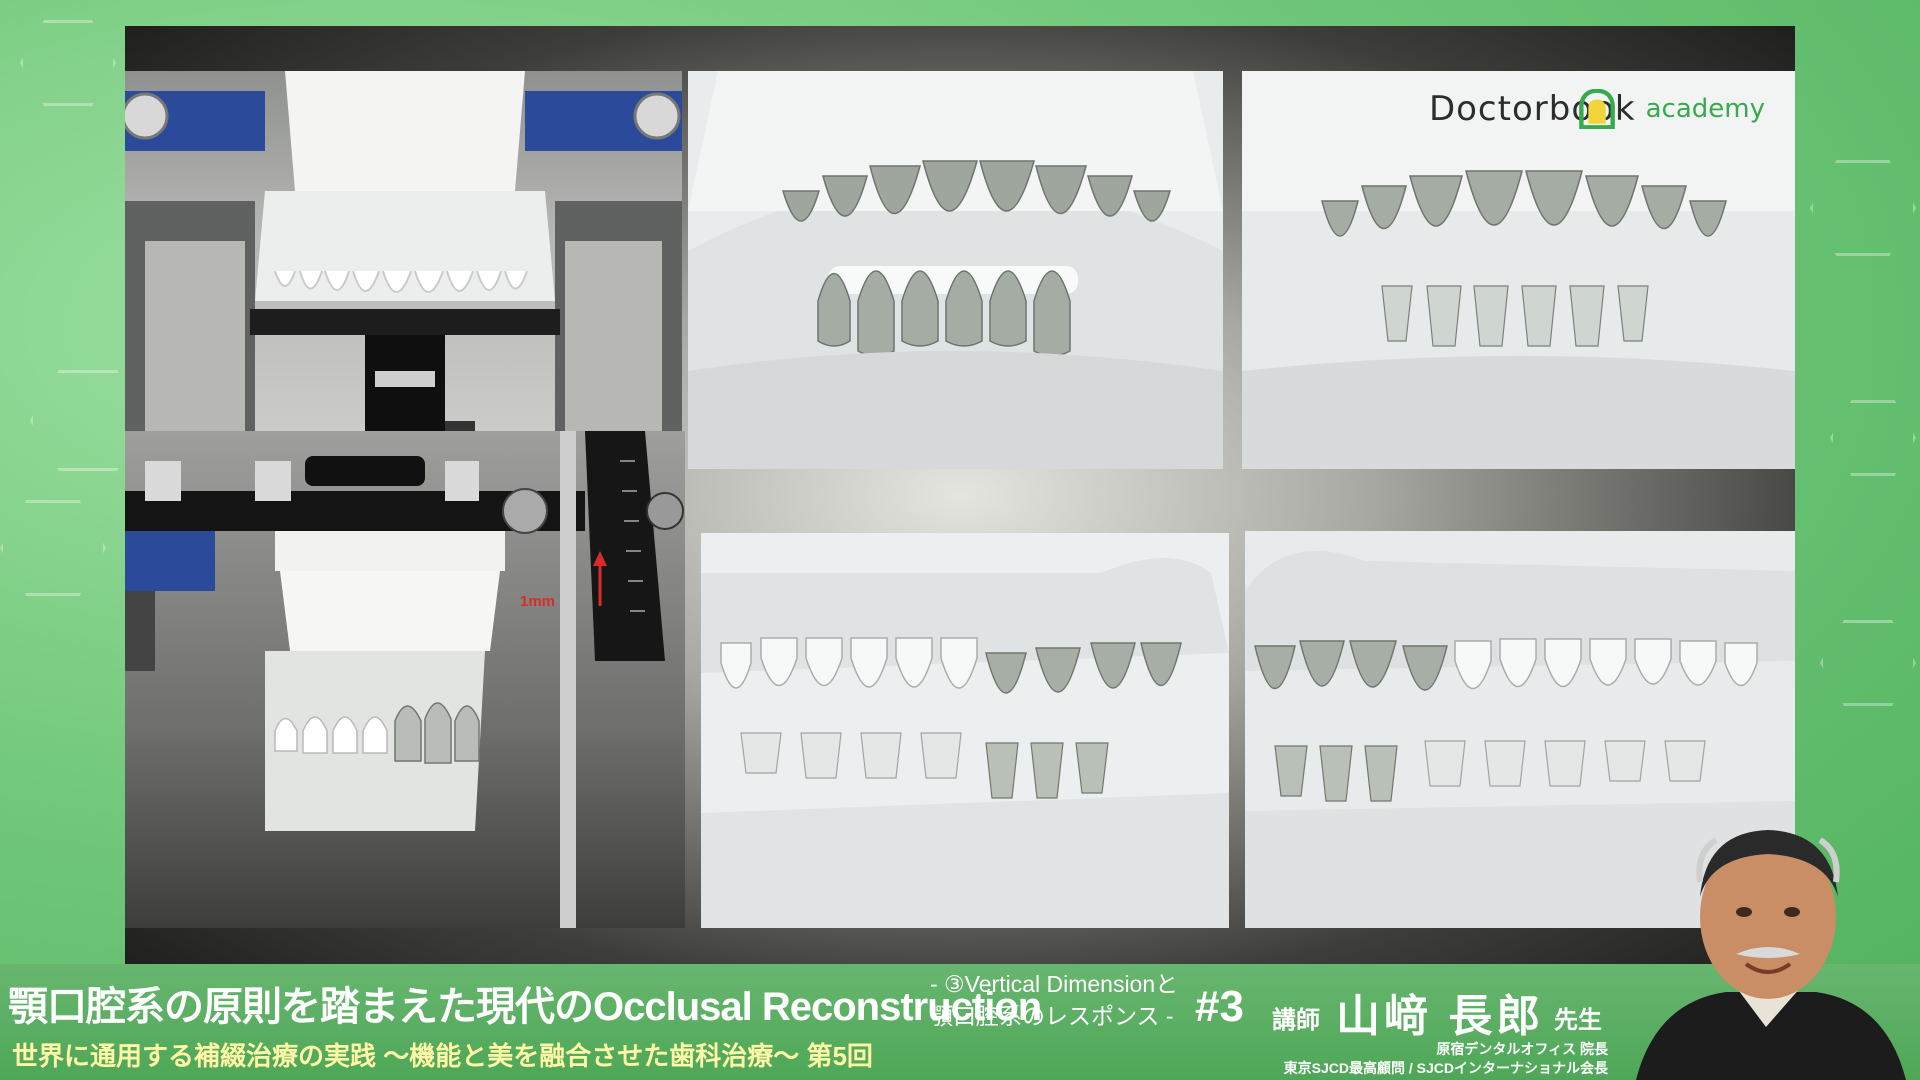 The image size is (1920, 1080). What do you see at coordinates (442, 1056) in the screenshot?
I see `series-subtitle: 世界に通用する補綴治療の実践 ～機能と美を融合させた歯科治療～ 第5回` at bounding box center [442, 1056].